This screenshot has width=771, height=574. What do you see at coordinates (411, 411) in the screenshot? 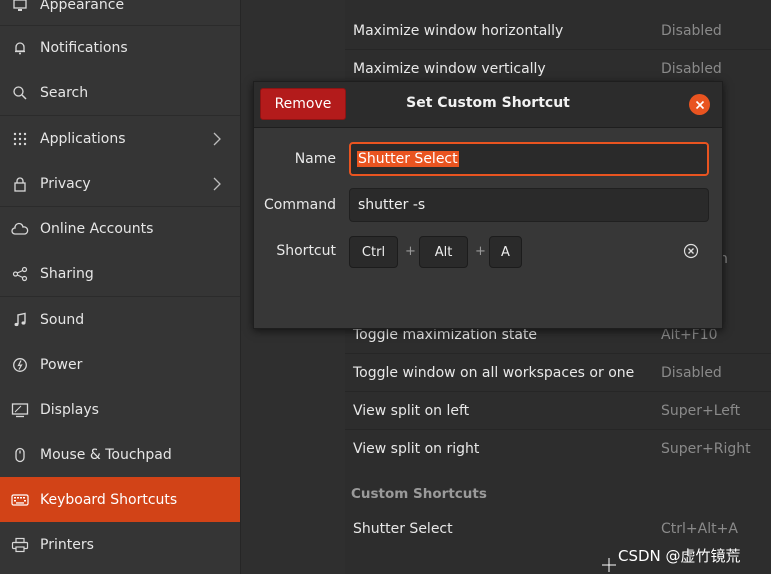
I see `shortcut-name: View split on left` at bounding box center [411, 411].